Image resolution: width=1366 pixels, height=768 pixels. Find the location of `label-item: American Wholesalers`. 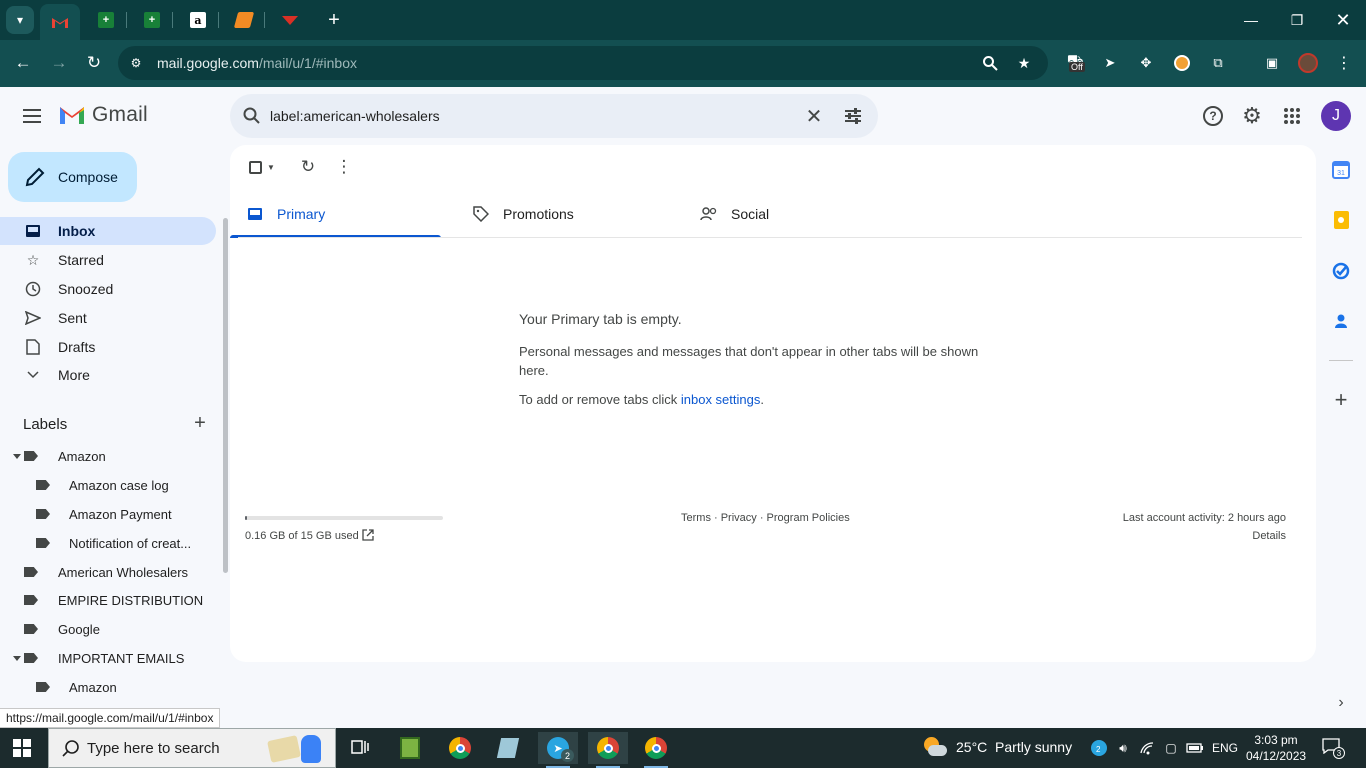

label-item: American Wholesalers is located at coordinates (106, 572).